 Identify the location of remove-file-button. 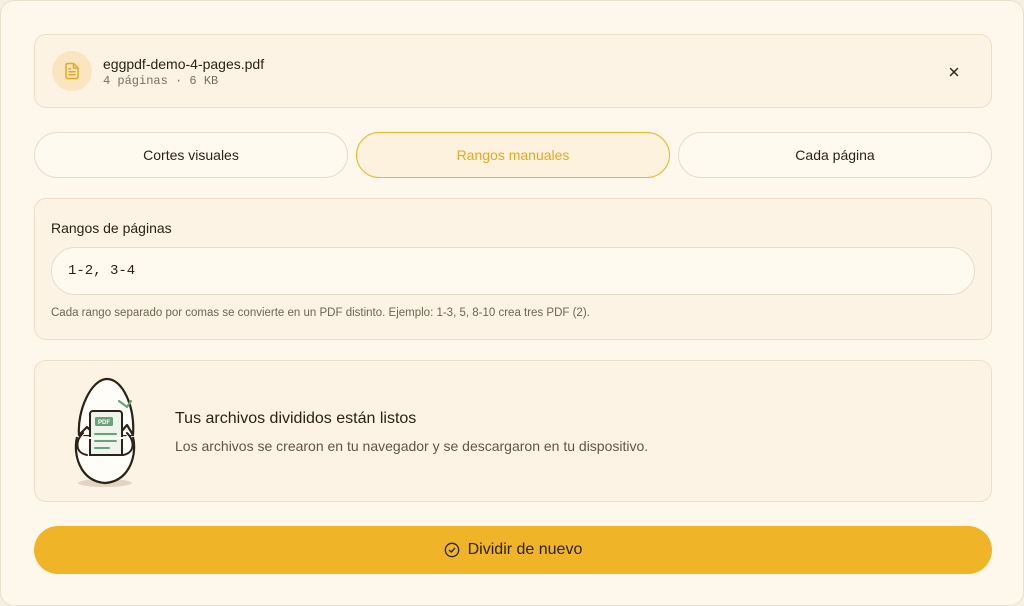
(954, 72).